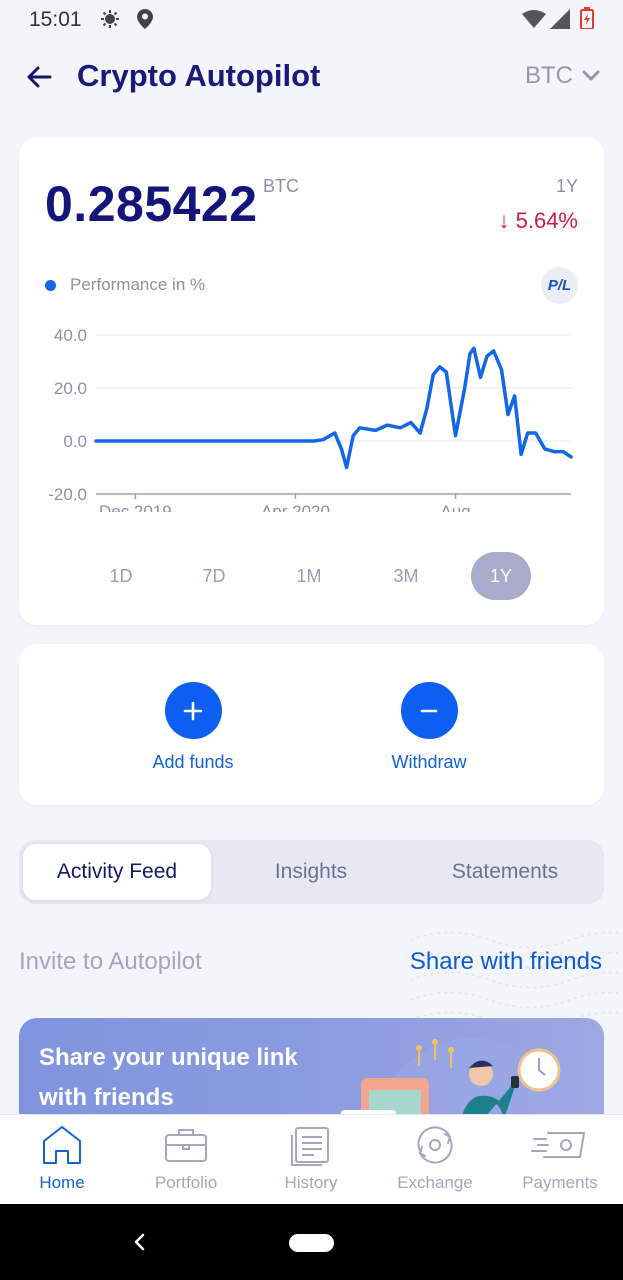 Image resolution: width=623 pixels, height=1280 pixels. I want to click on actions-card: Add funds Withdraw, so click(311, 724).